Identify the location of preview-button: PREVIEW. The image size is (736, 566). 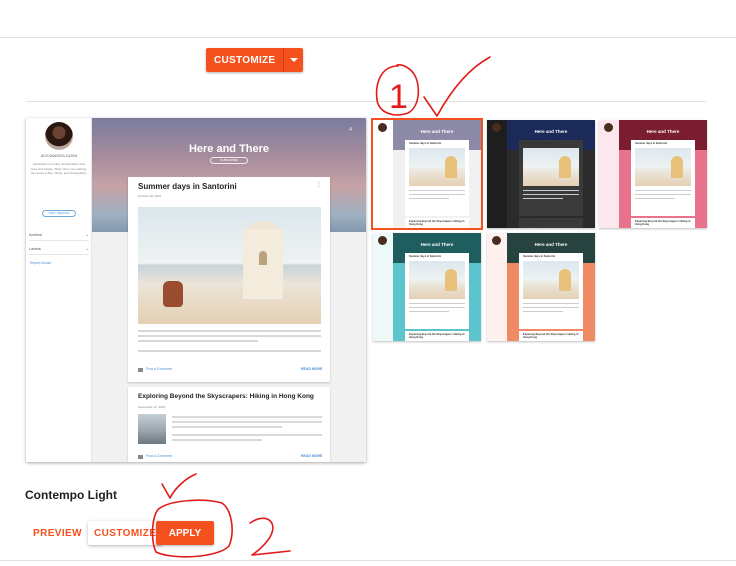
(57, 533).